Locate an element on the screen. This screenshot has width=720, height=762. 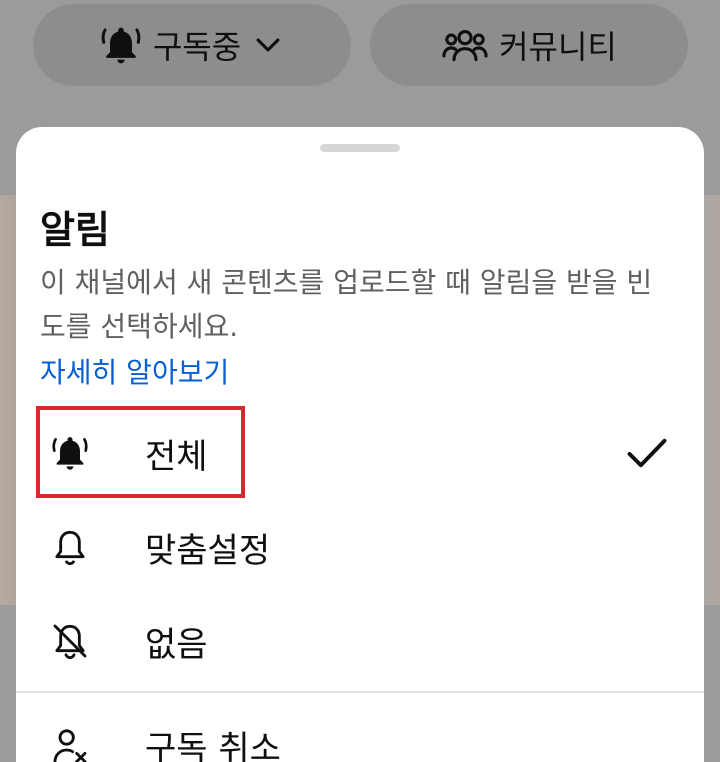
divider is located at coordinates (360, 692).